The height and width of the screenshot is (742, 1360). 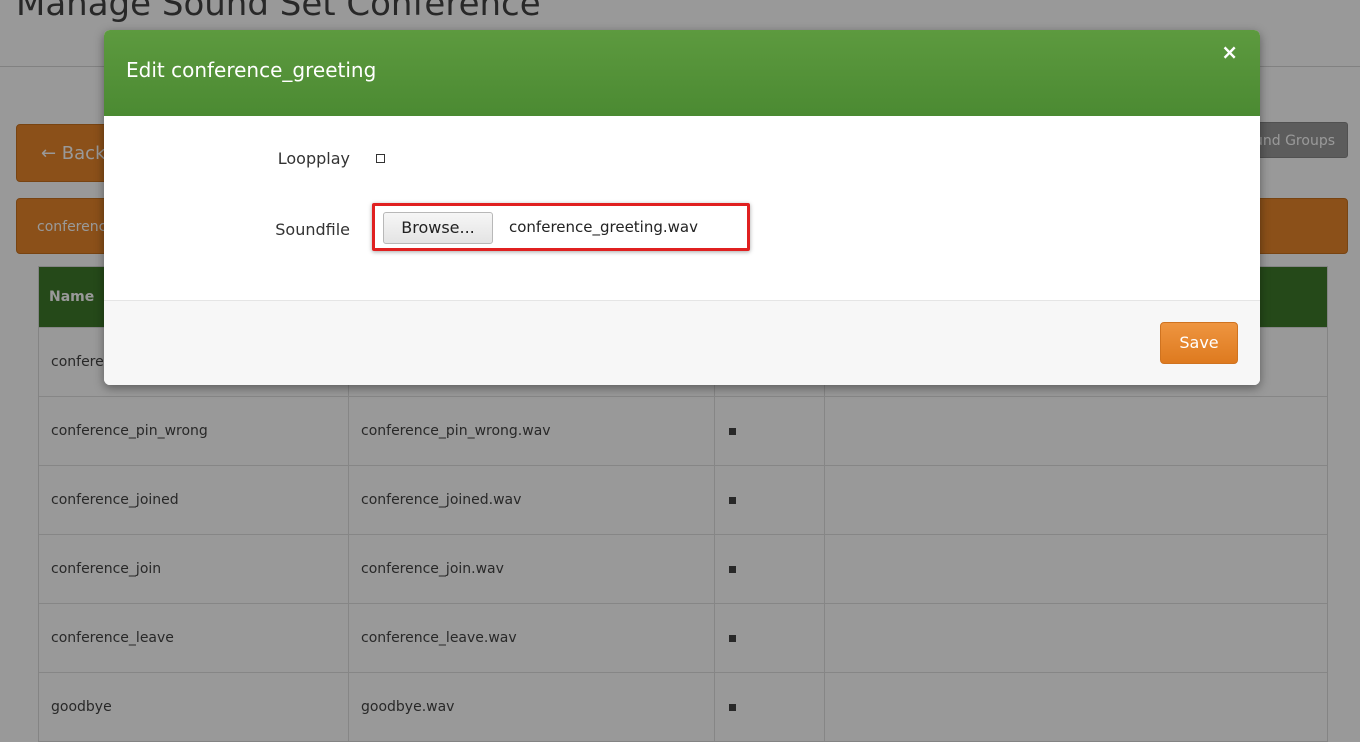 What do you see at coordinates (251, 70) in the screenshot?
I see `modal-title: Edit conference_greeting` at bounding box center [251, 70].